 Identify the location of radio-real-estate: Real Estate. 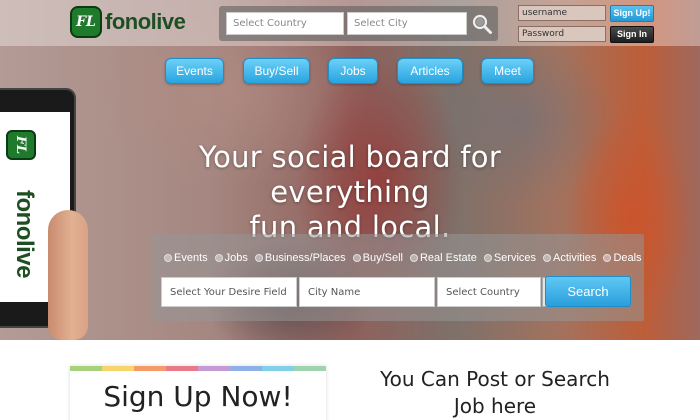
(443, 258).